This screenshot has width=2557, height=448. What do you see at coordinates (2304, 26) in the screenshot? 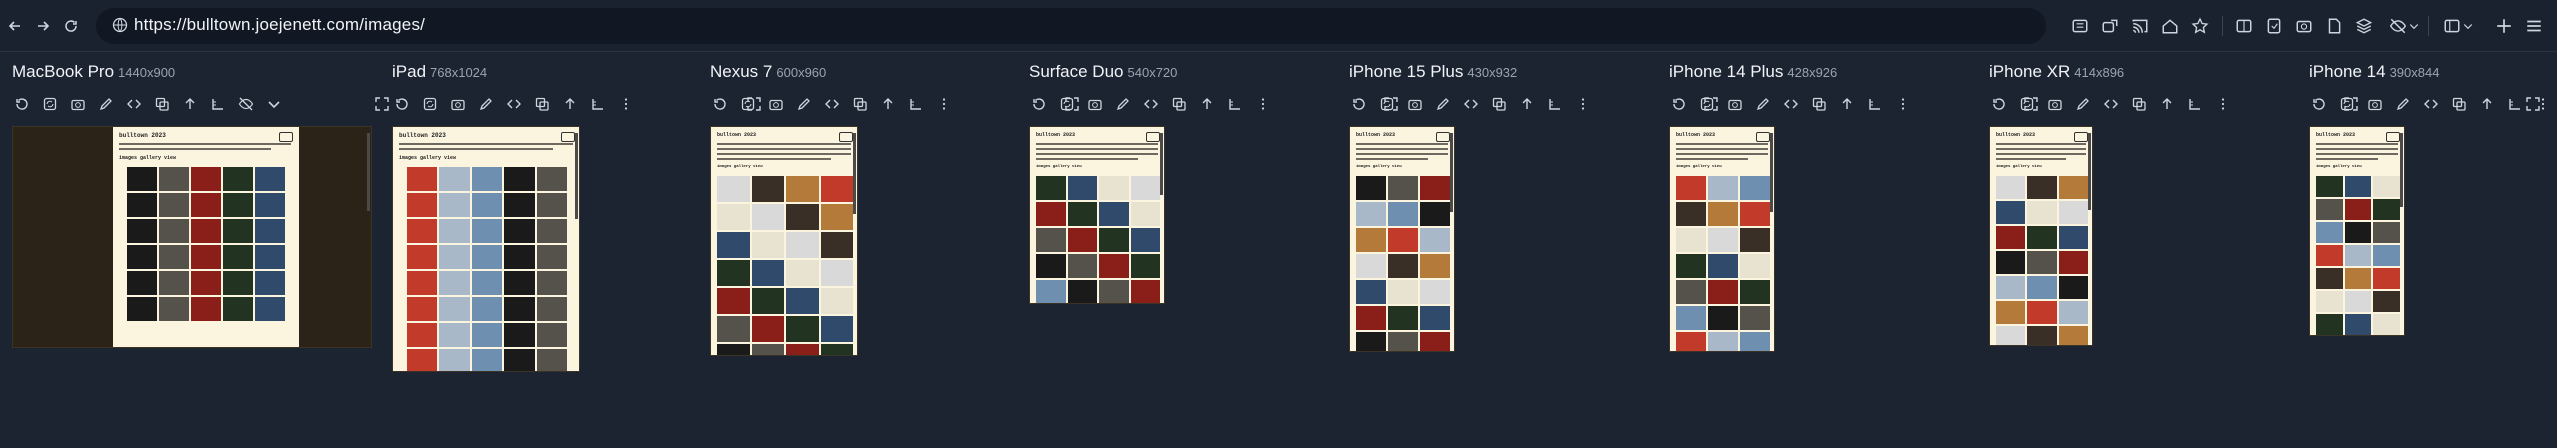
I see `screenshot-icon` at bounding box center [2304, 26].